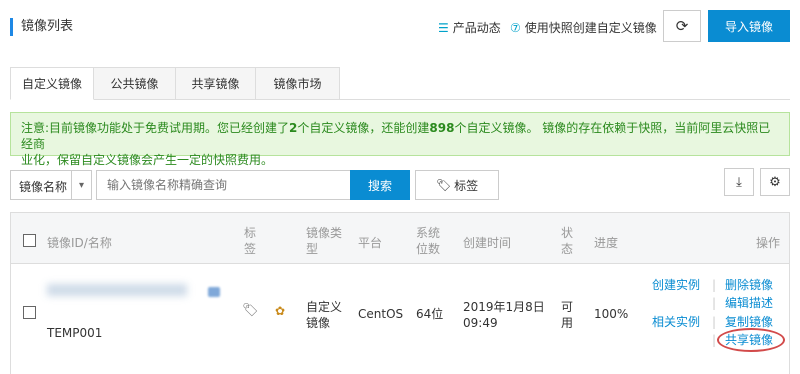  I want to click on gear-icon: ⚙, so click(775, 182).